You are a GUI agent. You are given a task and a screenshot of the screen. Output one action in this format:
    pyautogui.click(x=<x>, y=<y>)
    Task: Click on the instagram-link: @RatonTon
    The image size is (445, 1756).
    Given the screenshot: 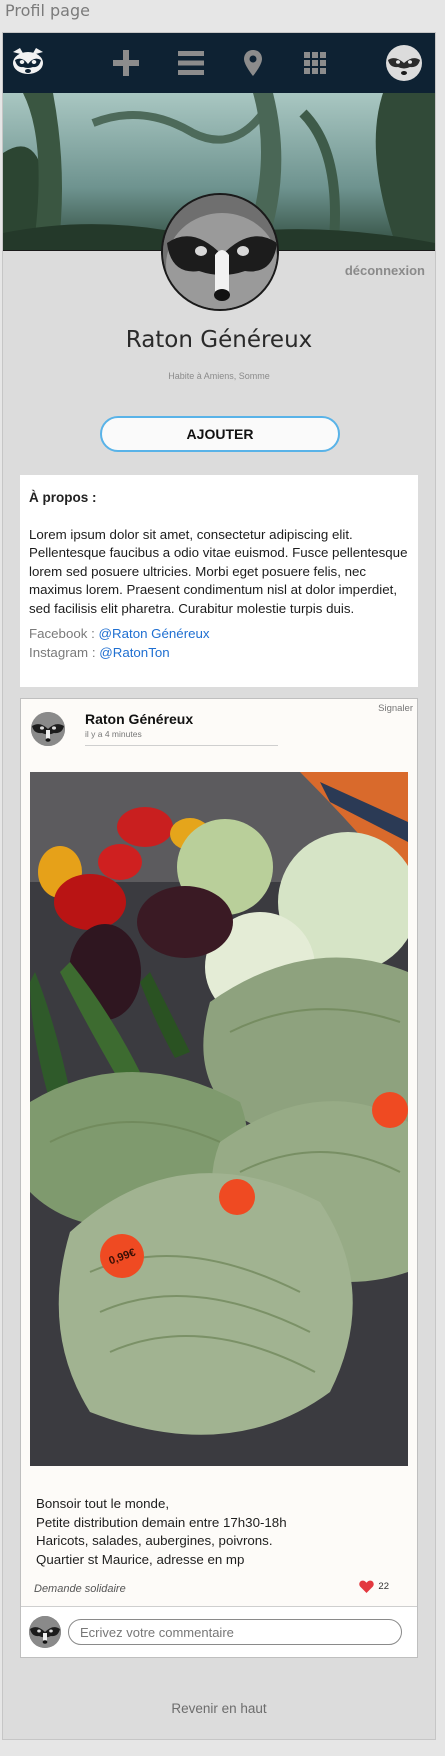 What is the action you would take?
    pyautogui.click(x=134, y=652)
    